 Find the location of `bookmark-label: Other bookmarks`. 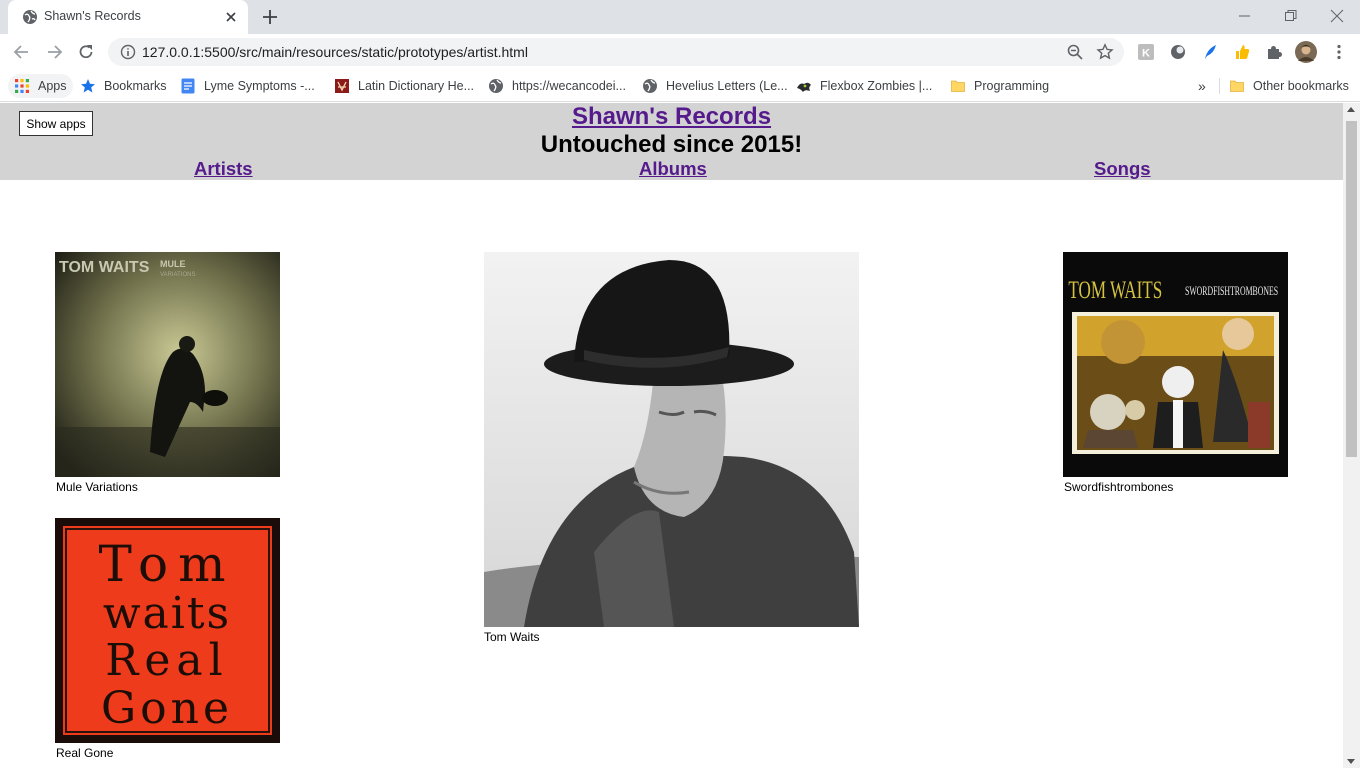

bookmark-label: Other bookmarks is located at coordinates (1301, 86).